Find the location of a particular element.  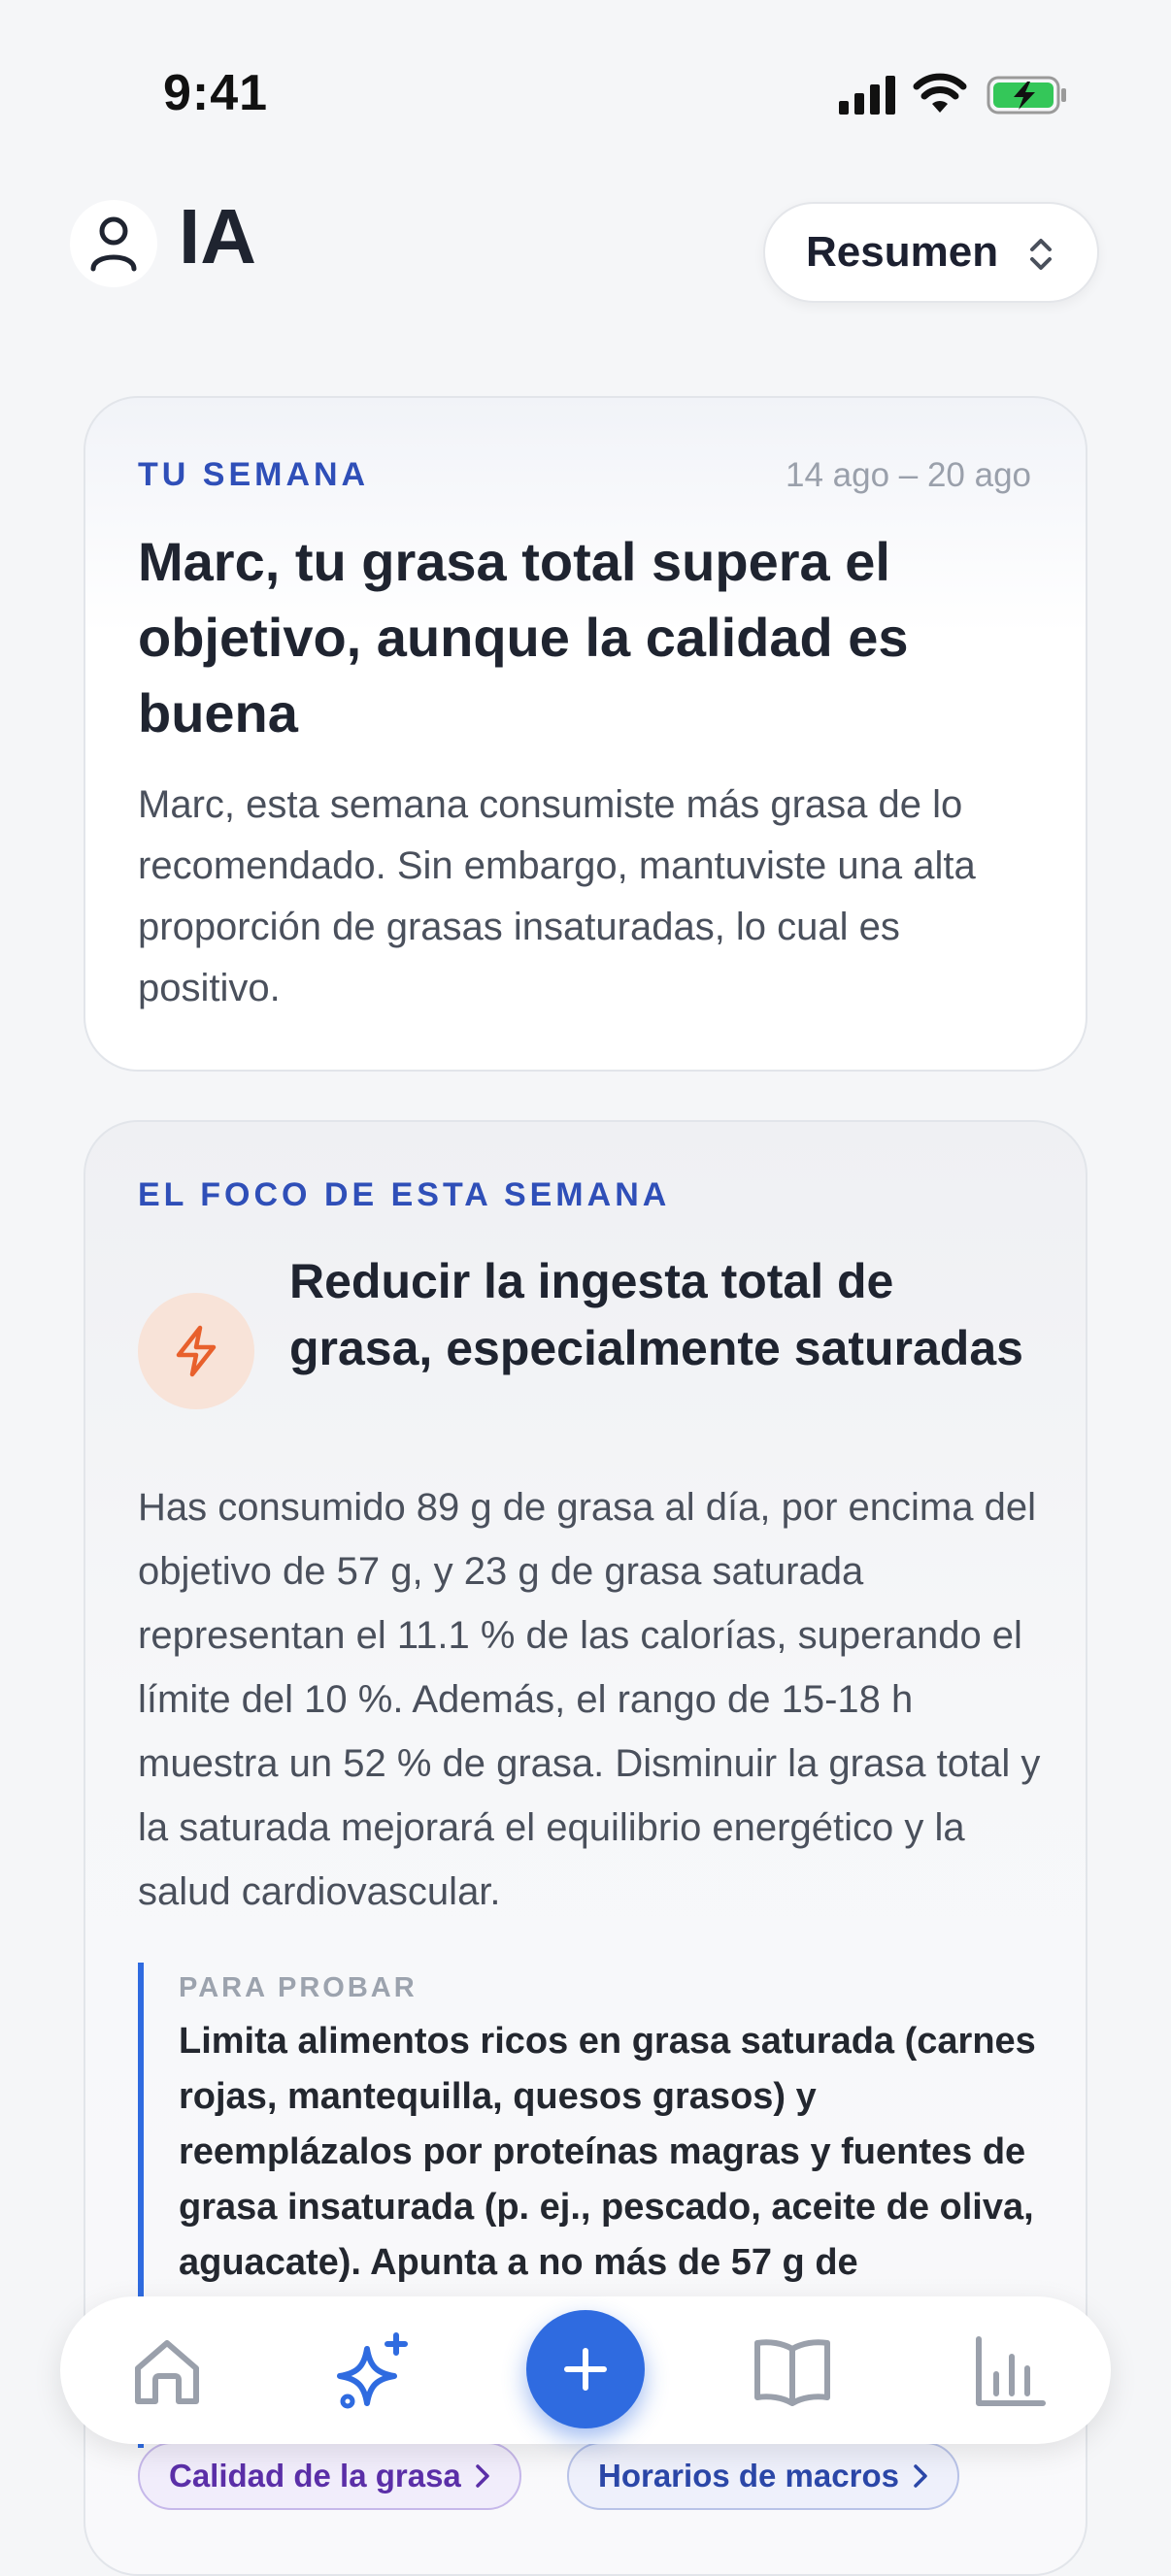

tab-stats is located at coordinates (1010, 2372).